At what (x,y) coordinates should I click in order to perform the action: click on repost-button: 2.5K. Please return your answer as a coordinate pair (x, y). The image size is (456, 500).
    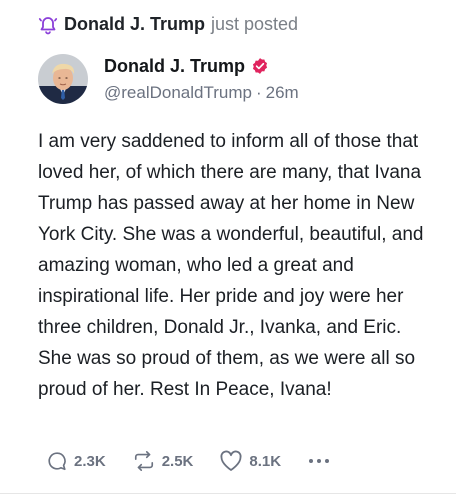
    Looking at the image, I should click on (163, 461).